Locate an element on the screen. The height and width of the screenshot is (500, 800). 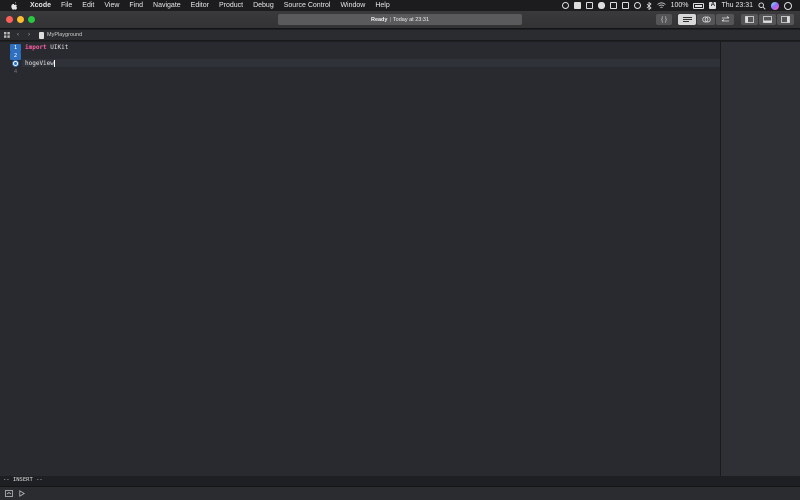
code-braces-icon: { } is located at coordinates (664, 19).